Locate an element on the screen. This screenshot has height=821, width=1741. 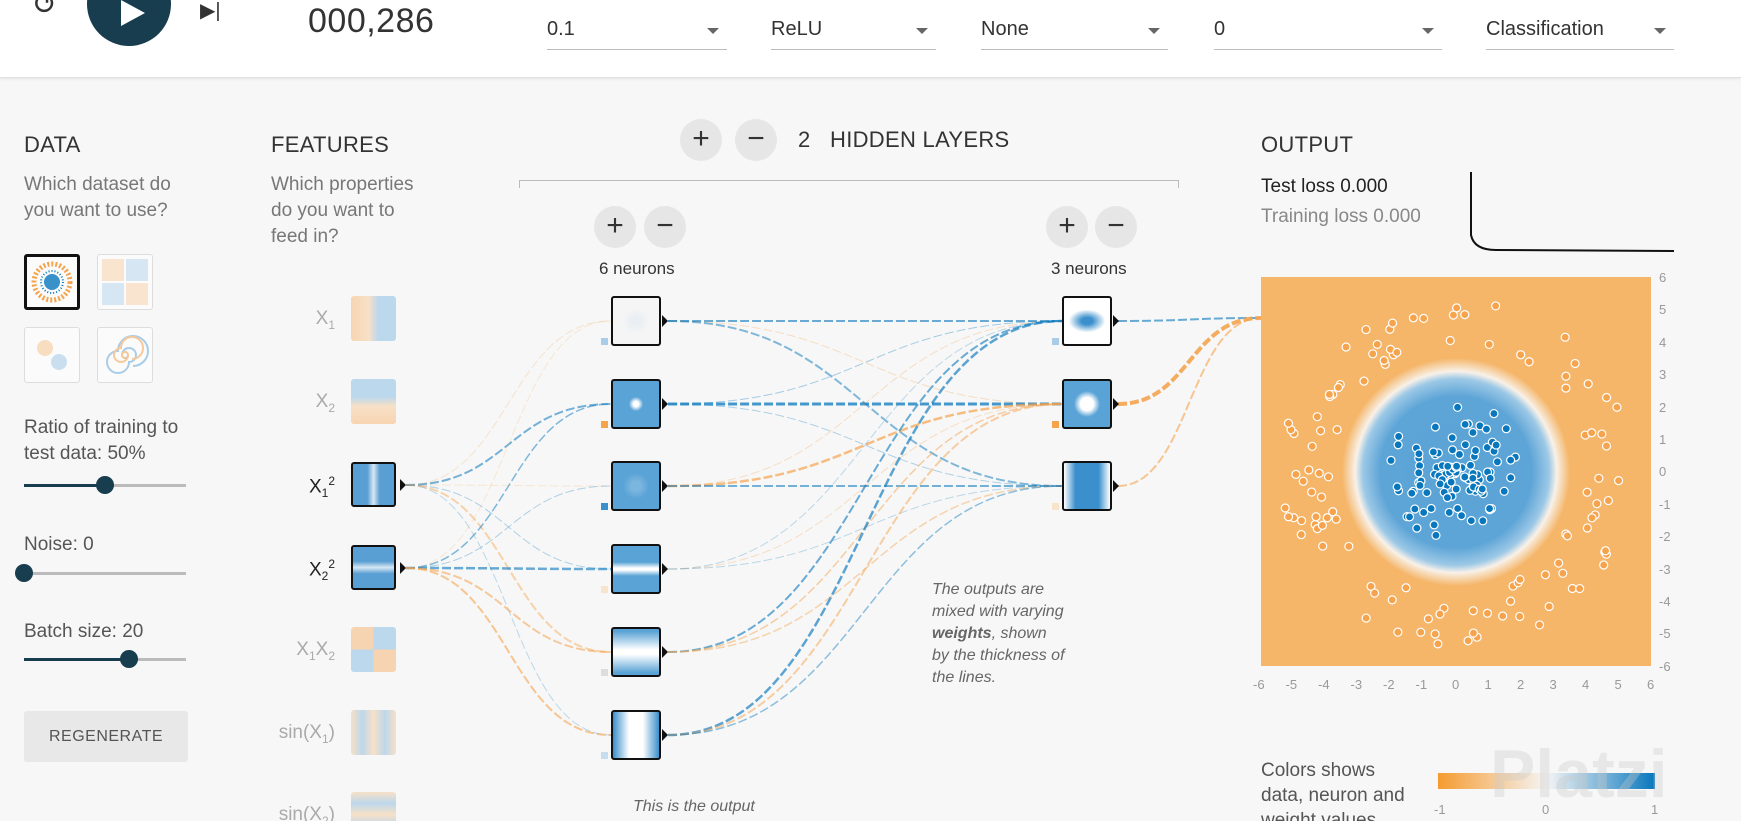
weights-note-line: by the thickness of is located at coordinates (998, 655).